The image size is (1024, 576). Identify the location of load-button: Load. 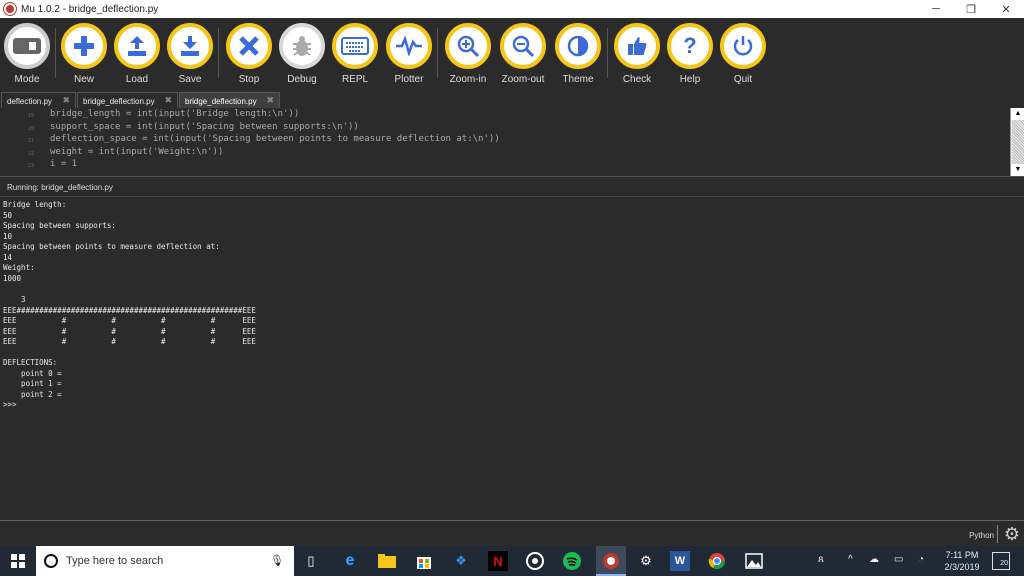
(137, 55).